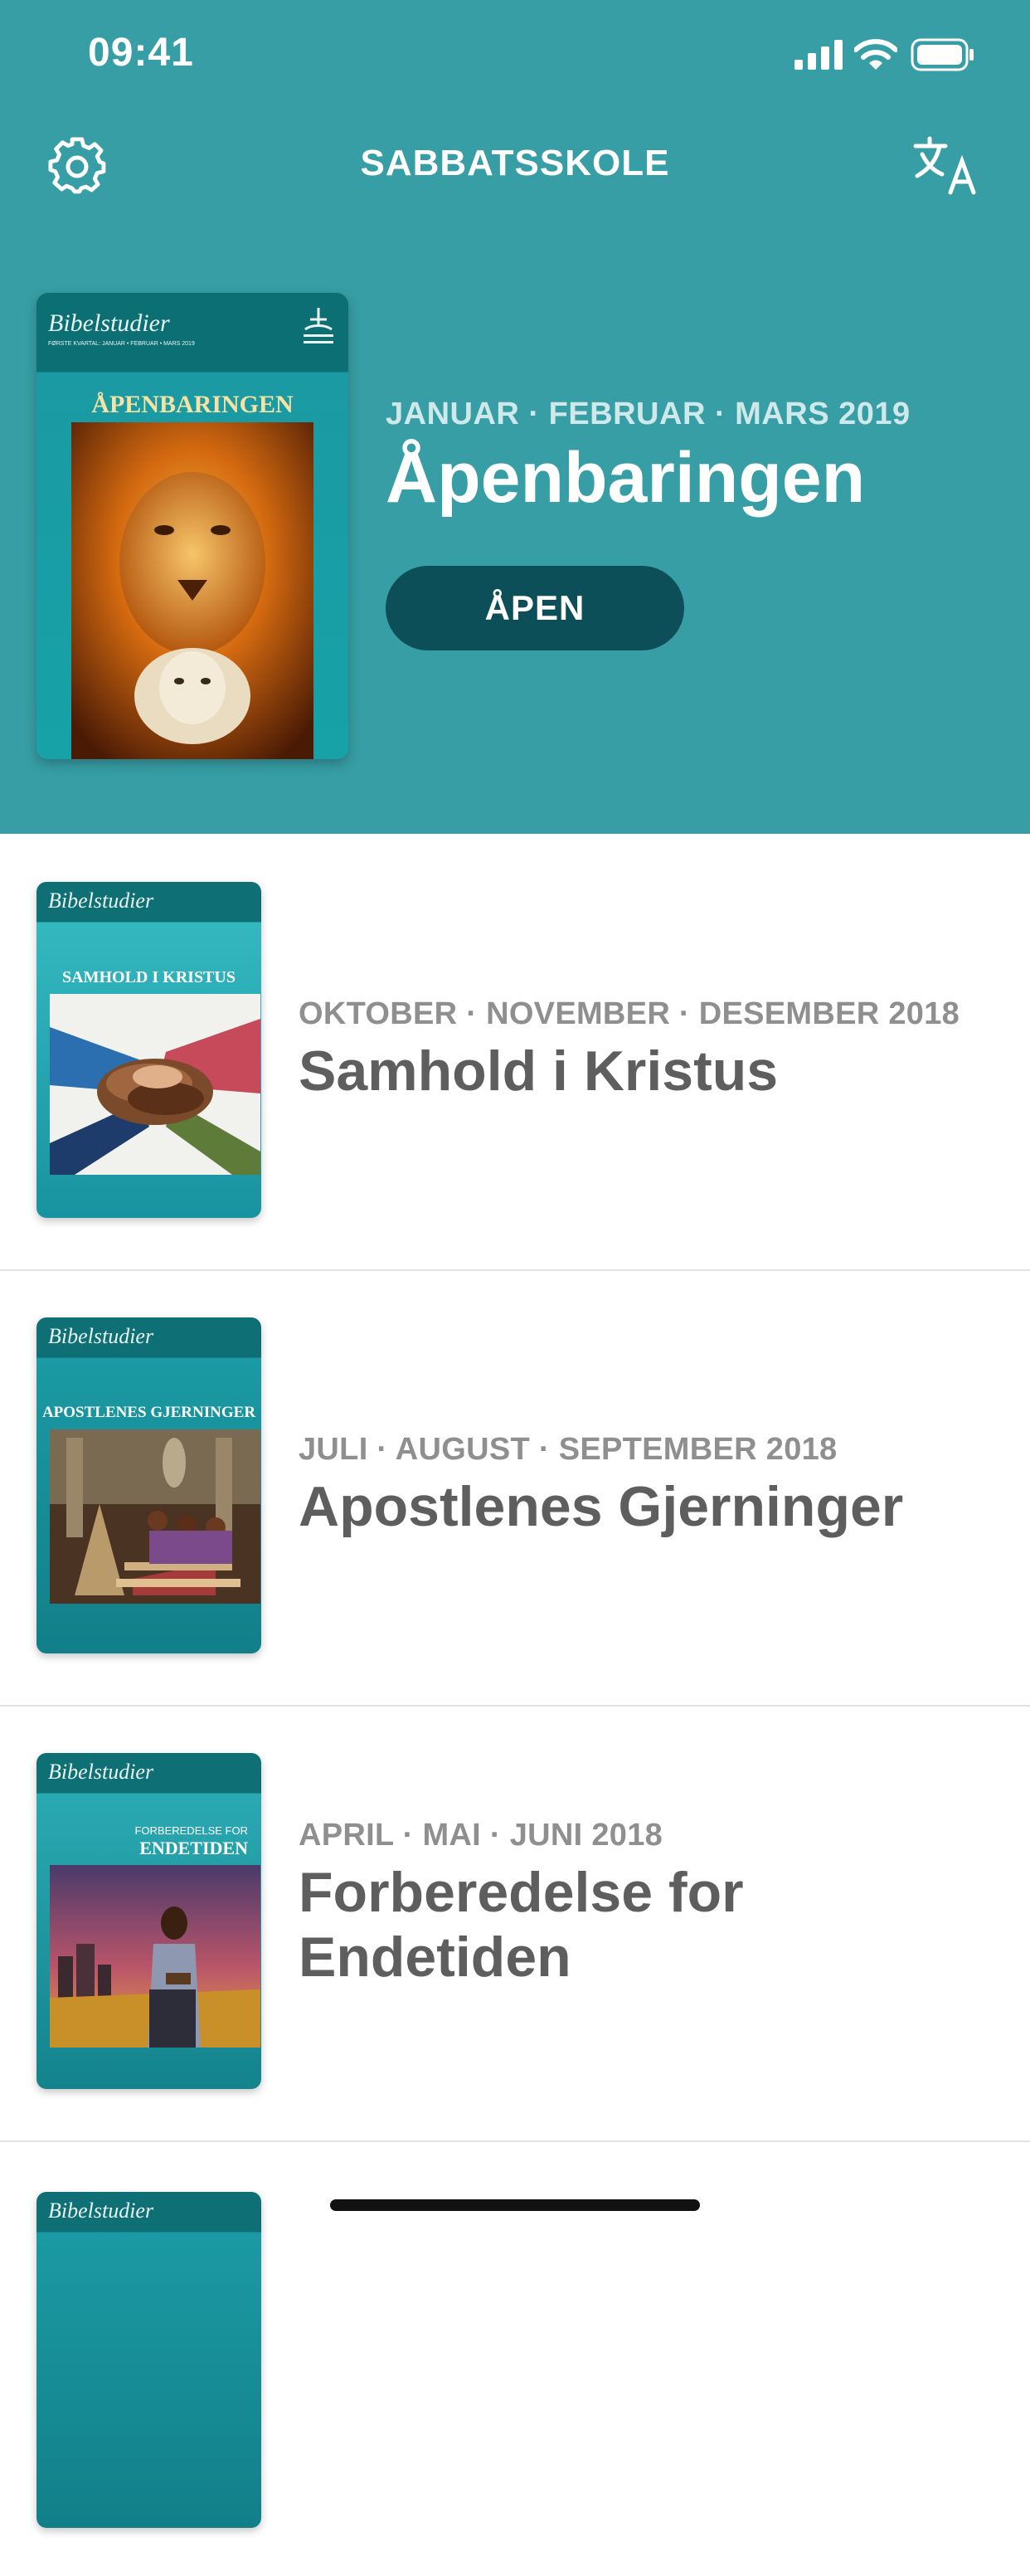 This screenshot has width=1030, height=2576. What do you see at coordinates (626, 478) in the screenshot?
I see `featured-title: Åpenbaringen` at bounding box center [626, 478].